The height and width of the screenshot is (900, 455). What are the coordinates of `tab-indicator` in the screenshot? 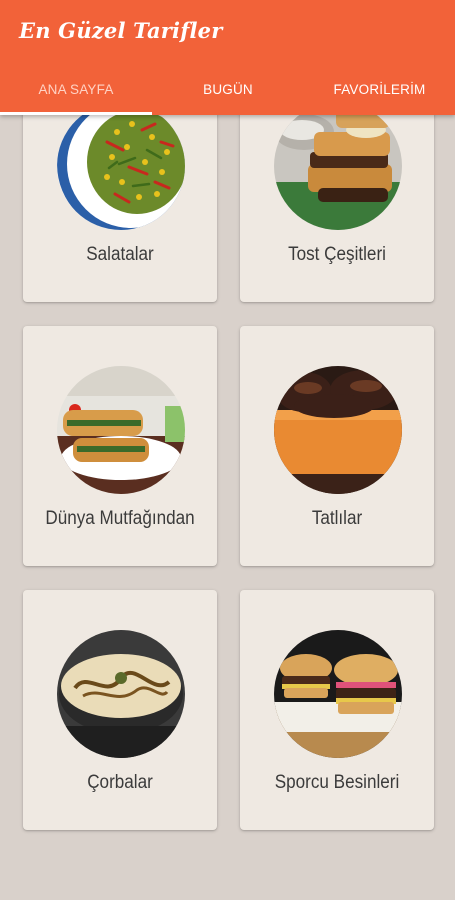 It's located at (76, 113).